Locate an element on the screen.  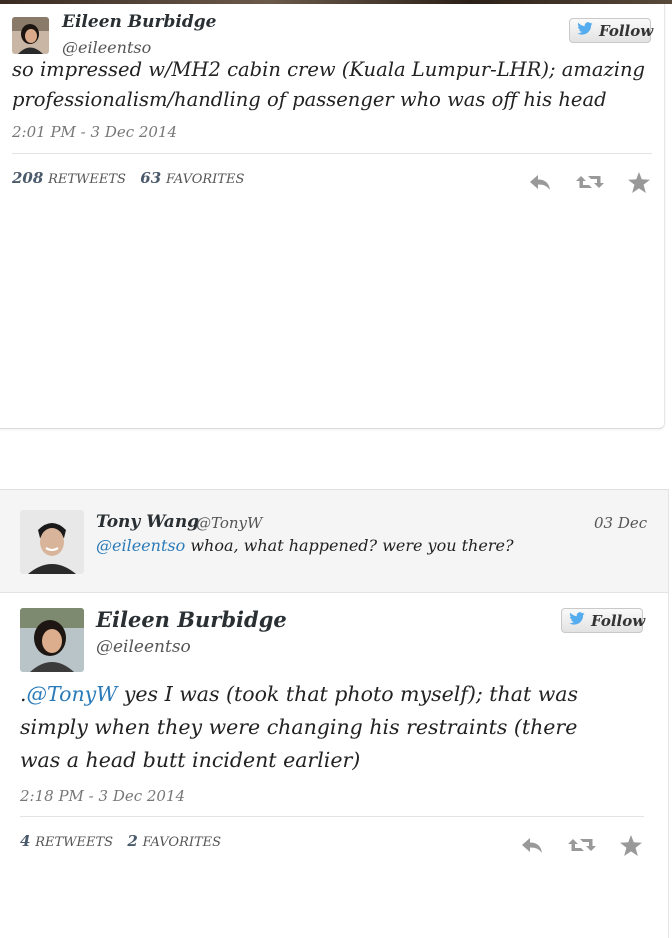
spacer is located at coordinates (336, 462).